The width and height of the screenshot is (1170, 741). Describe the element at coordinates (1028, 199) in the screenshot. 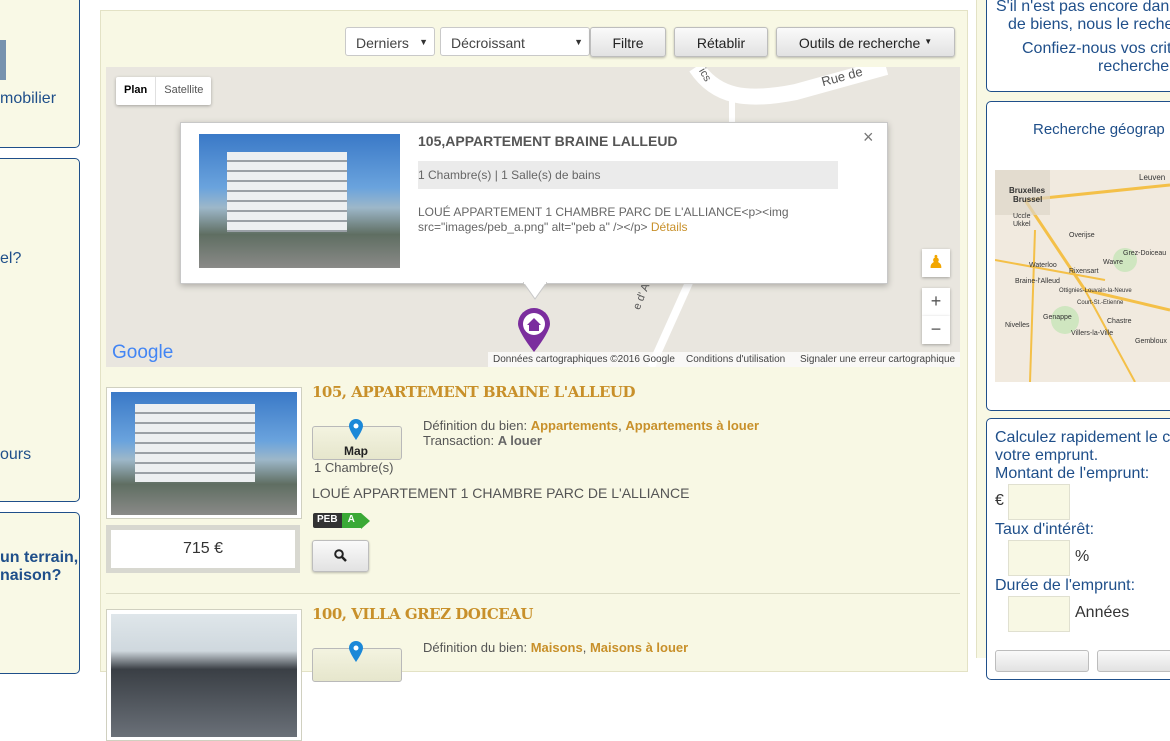

I see `geo-label-brussel: Brussel` at that location.